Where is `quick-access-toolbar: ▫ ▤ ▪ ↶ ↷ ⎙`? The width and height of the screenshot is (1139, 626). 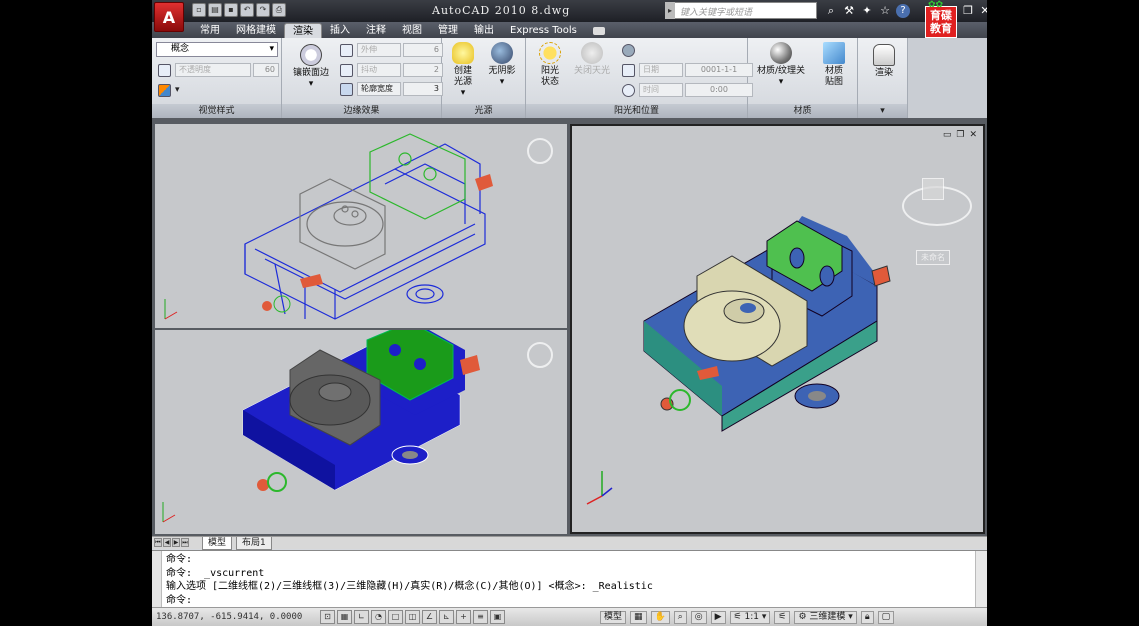
quick-access-toolbar: ▫ ▤ ▪ ↶ ↷ ⎙ is located at coordinates (239, 10).